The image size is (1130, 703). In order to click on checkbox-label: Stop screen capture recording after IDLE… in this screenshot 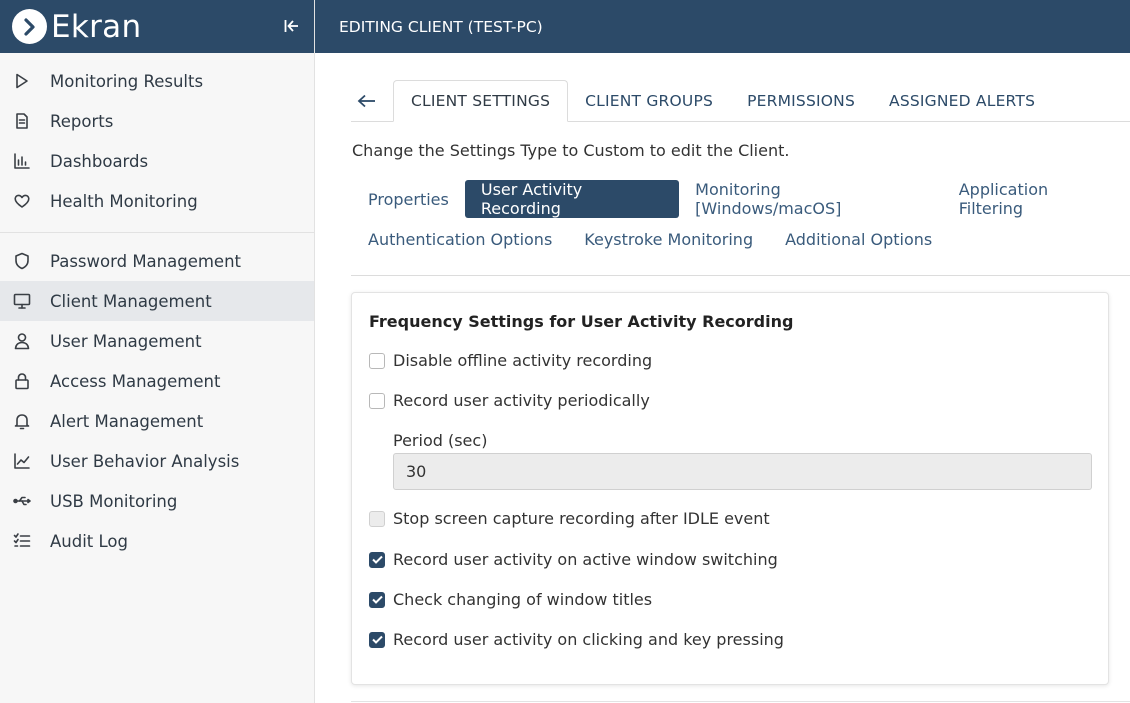, I will do `click(581, 518)`.